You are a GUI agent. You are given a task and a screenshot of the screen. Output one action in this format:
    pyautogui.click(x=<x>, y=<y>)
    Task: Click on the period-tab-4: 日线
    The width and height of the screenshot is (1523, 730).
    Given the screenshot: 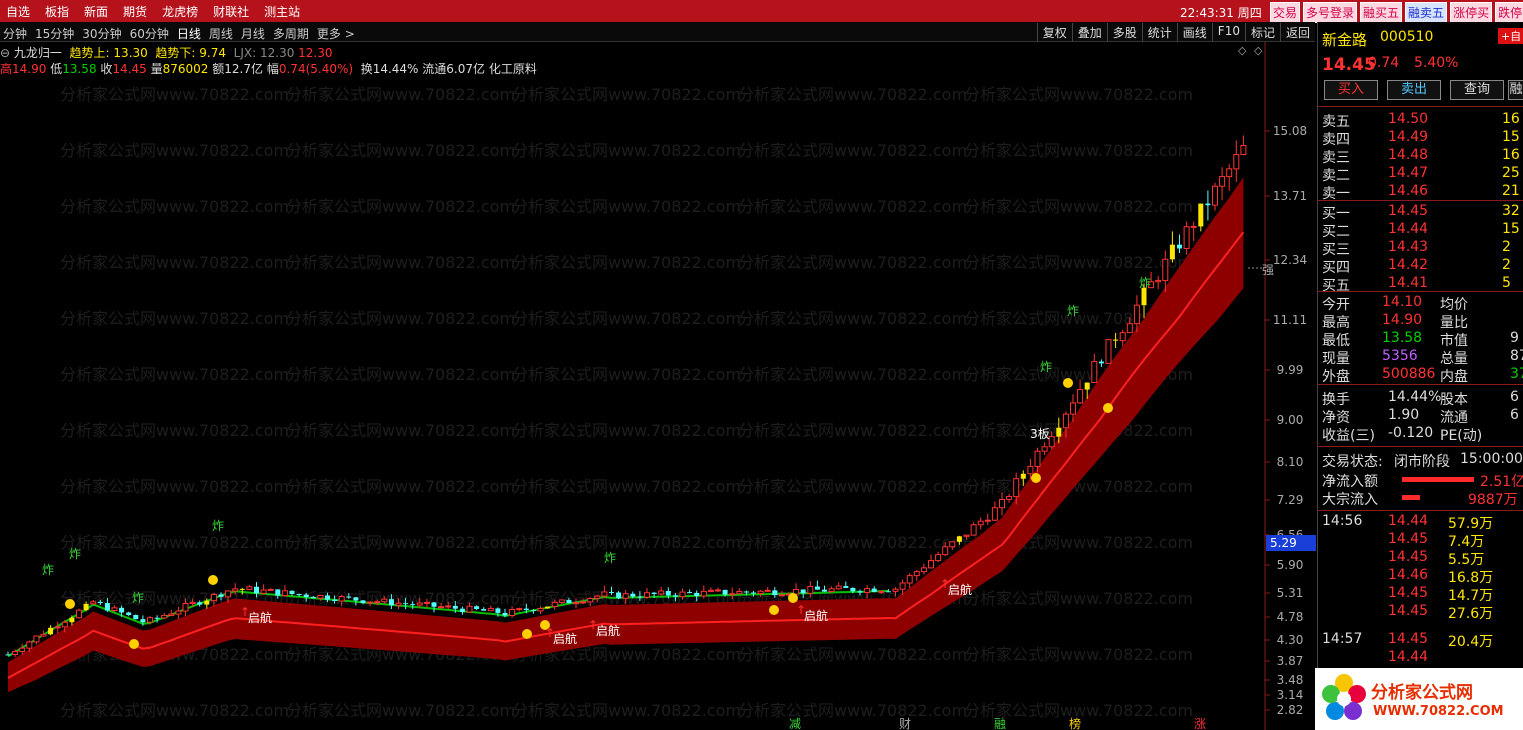 What is the action you would take?
    pyautogui.click(x=190, y=33)
    